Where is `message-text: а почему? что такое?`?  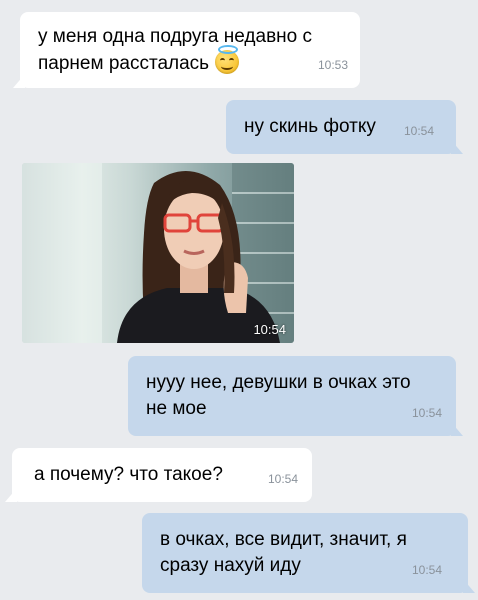
message-text: а почему? что такое? is located at coordinates (128, 474).